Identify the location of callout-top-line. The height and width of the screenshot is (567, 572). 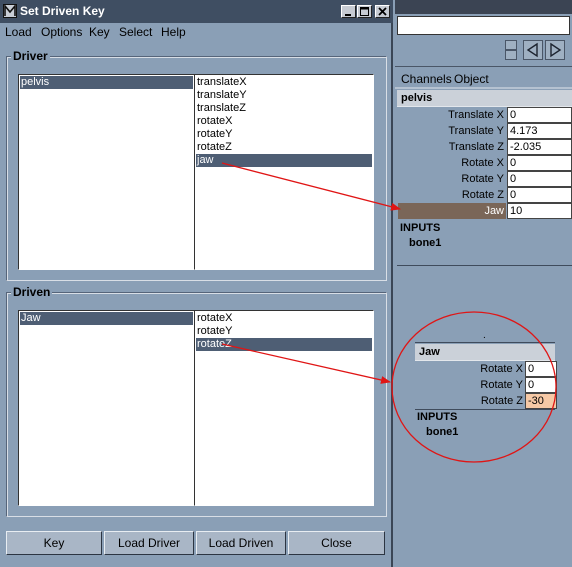
(485, 342).